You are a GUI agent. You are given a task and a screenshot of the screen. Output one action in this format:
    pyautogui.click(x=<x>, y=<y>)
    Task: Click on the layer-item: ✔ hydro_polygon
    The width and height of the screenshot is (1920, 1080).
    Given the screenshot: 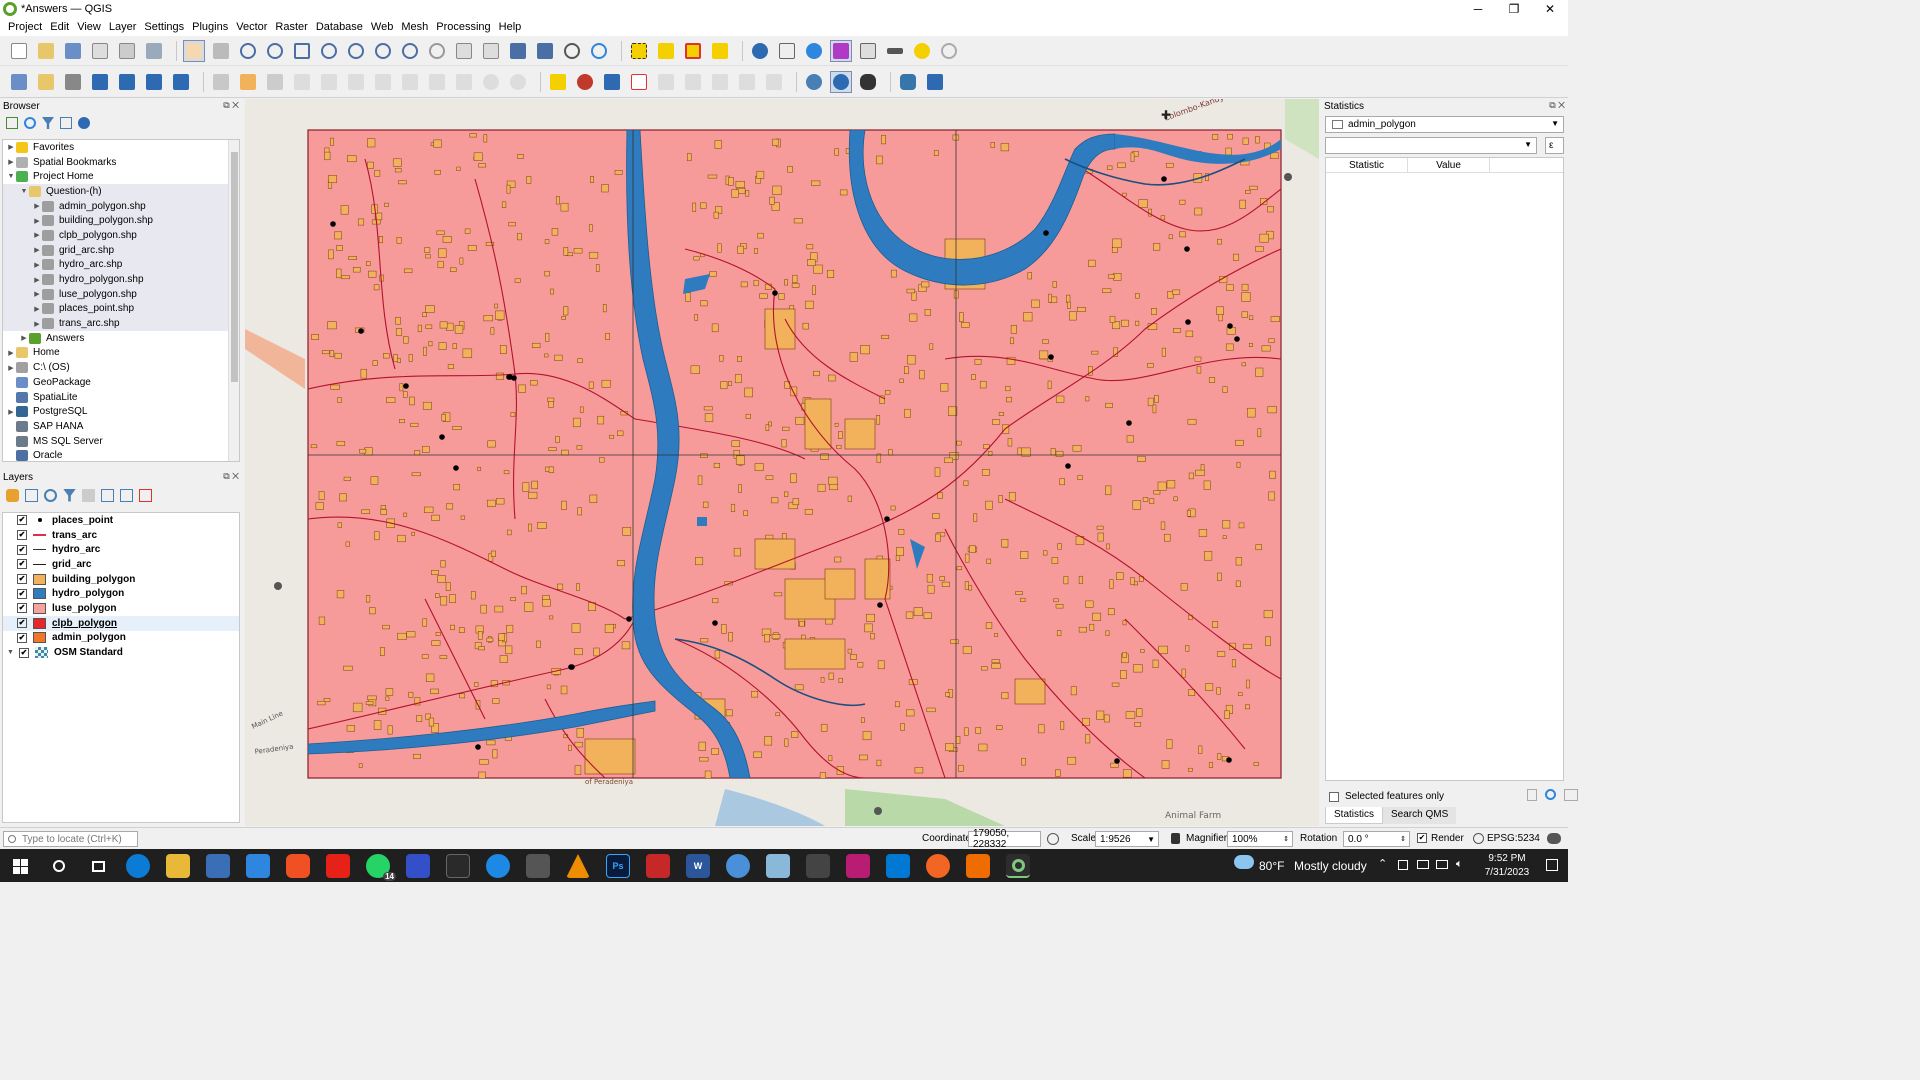 What is the action you would take?
    pyautogui.click(x=121, y=593)
    